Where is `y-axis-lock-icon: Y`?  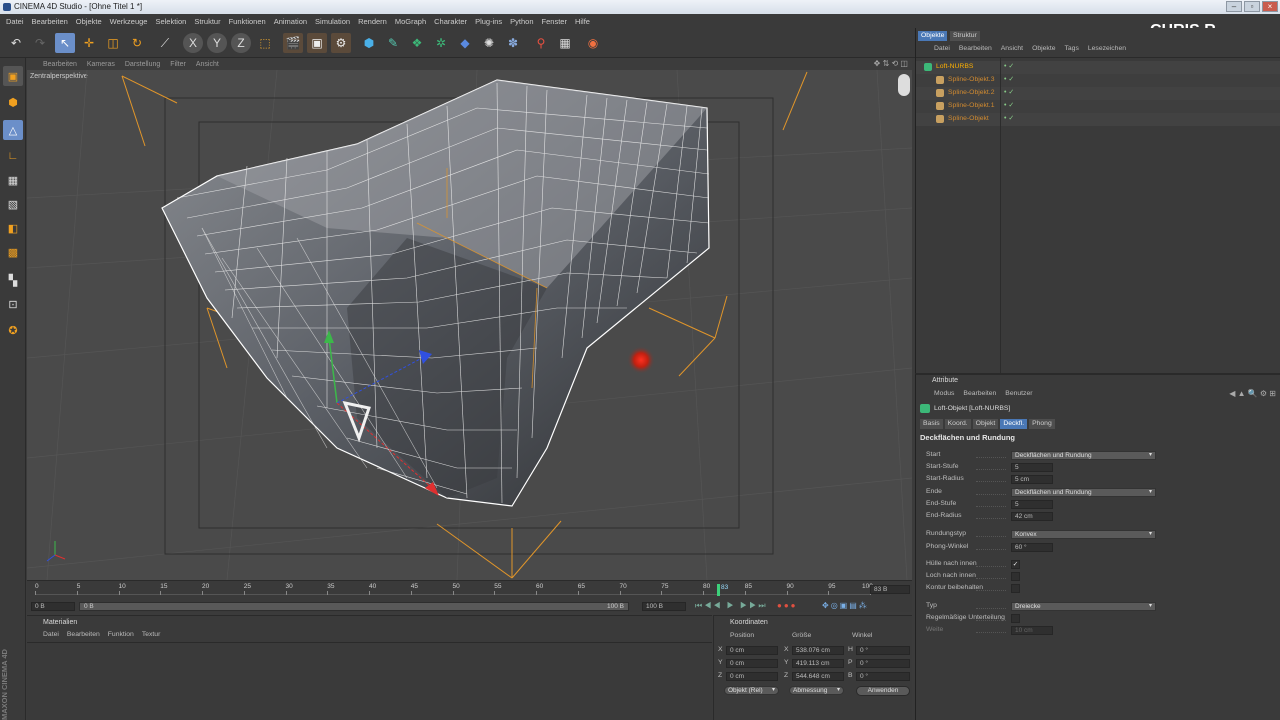
y-axis-lock-icon: Y is located at coordinates (217, 43).